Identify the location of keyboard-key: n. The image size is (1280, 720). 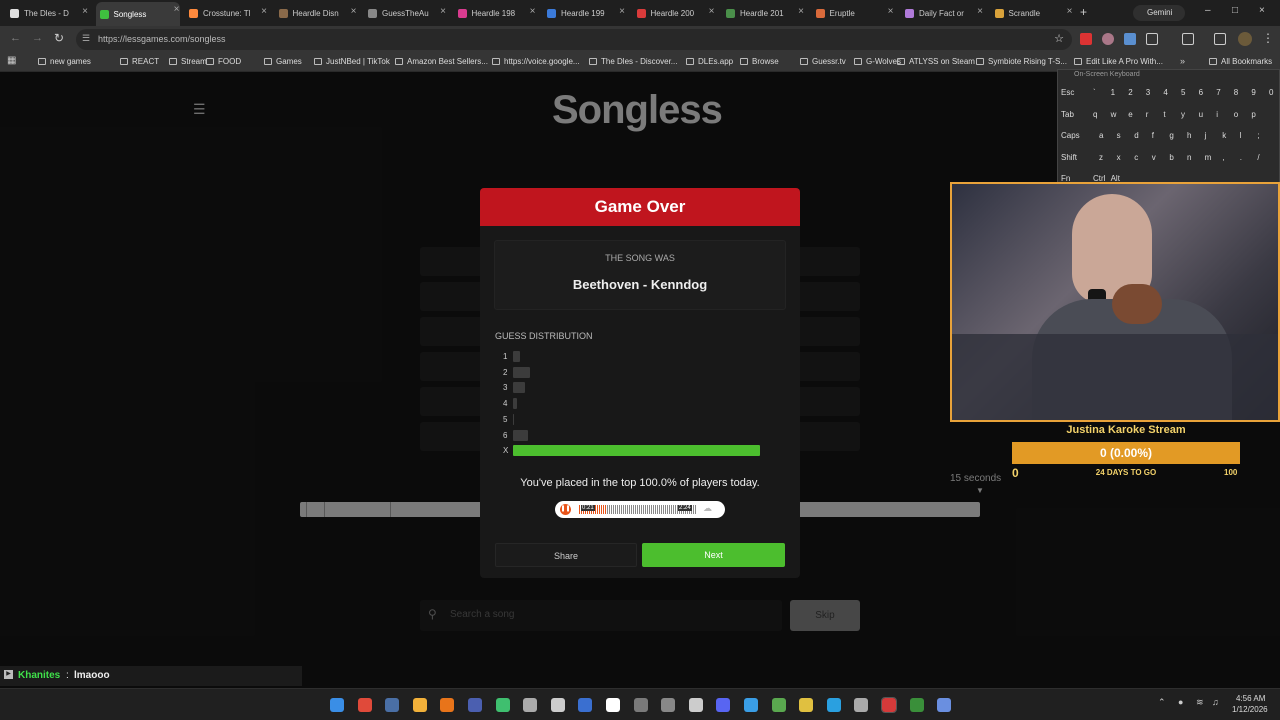
(1189, 157).